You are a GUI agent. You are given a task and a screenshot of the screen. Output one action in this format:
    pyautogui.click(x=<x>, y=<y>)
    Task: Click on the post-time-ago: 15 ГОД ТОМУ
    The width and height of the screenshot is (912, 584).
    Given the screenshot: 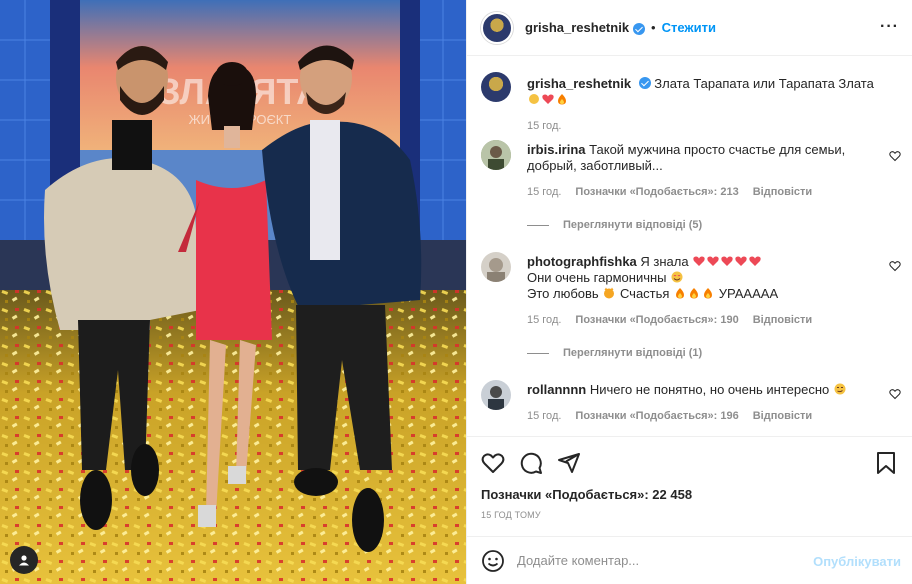 What is the action you would take?
    pyautogui.click(x=511, y=515)
    